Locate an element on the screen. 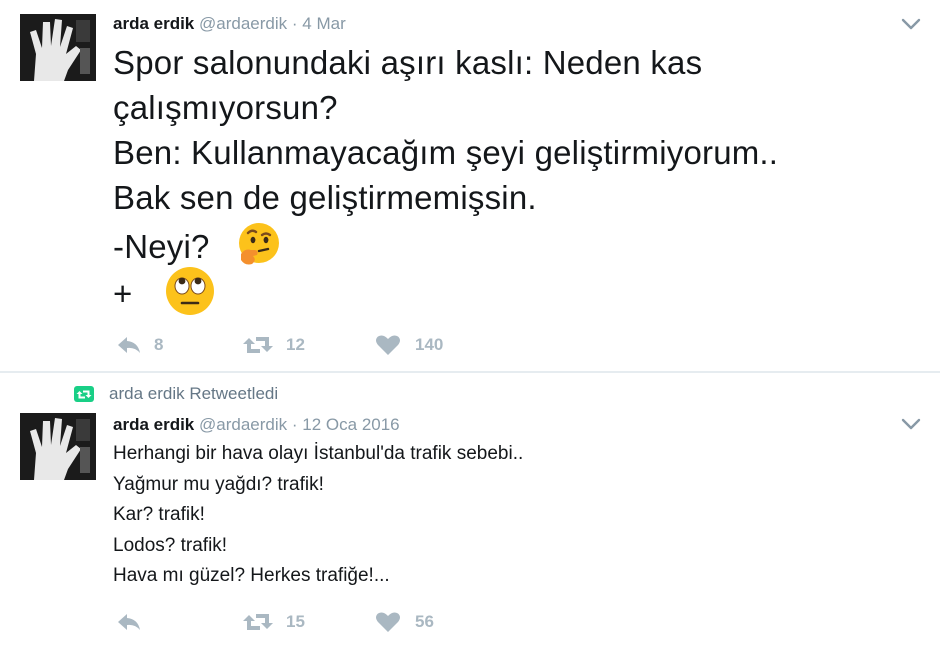  retweet-count: 12 is located at coordinates (295, 344).